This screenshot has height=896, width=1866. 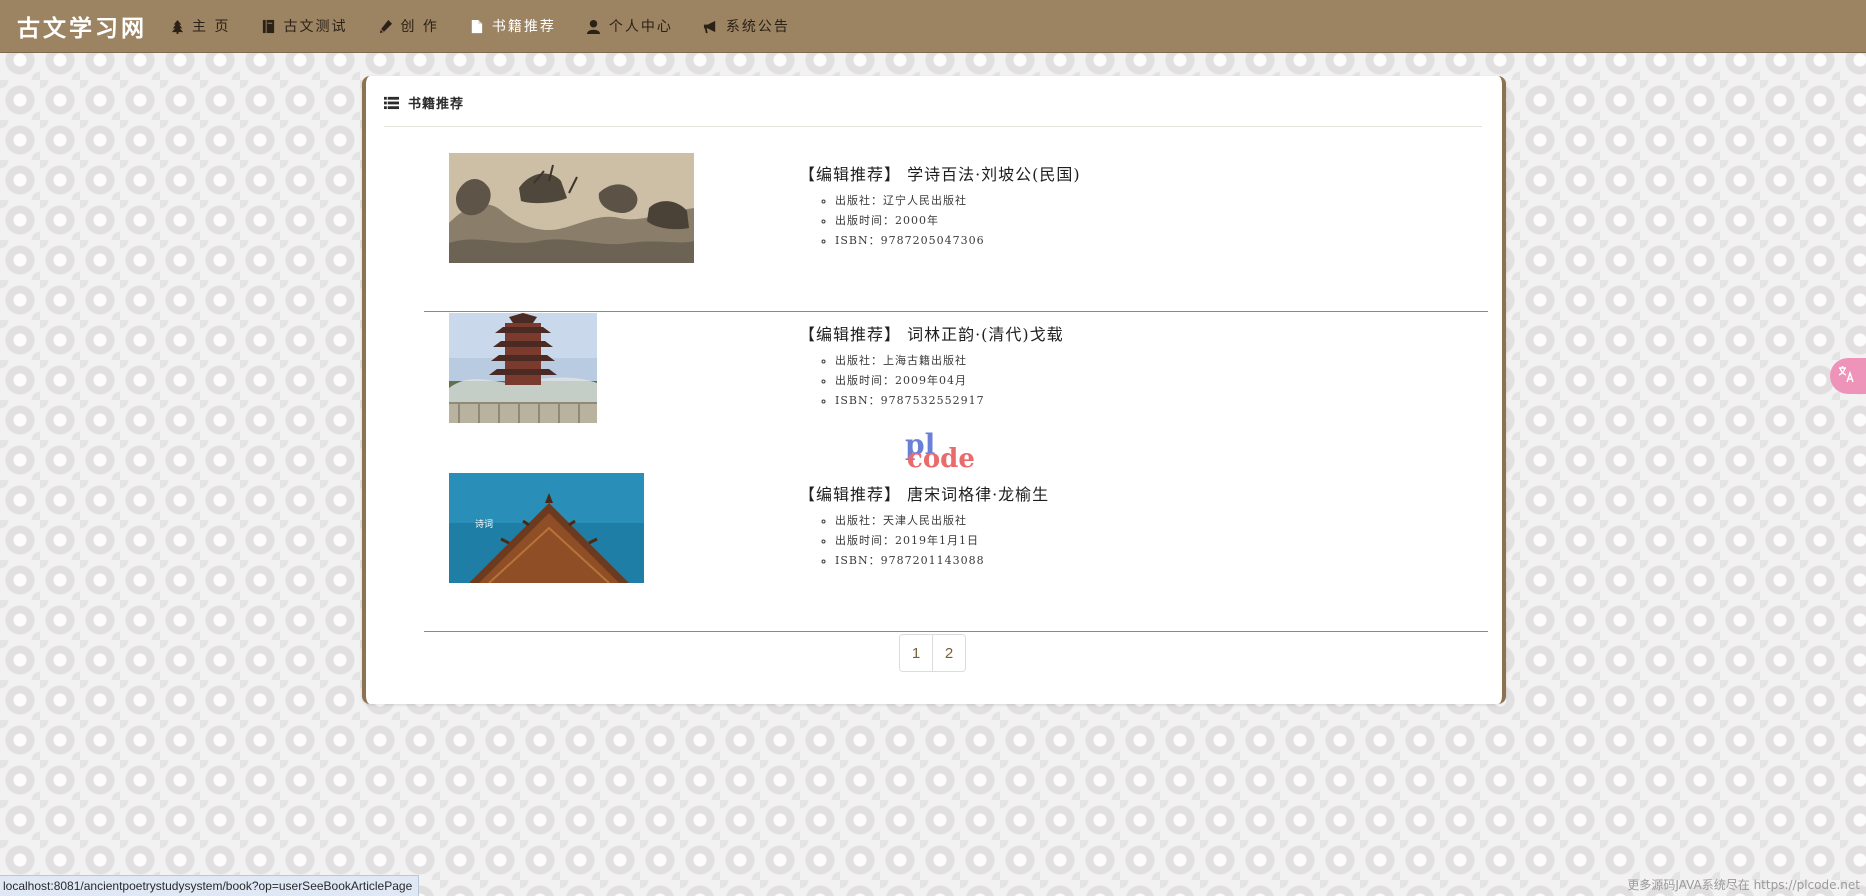 What do you see at coordinates (1743, 885) in the screenshot?
I see `footer-note: 更多源码JAVA系统尽在 https://plcode.net` at bounding box center [1743, 885].